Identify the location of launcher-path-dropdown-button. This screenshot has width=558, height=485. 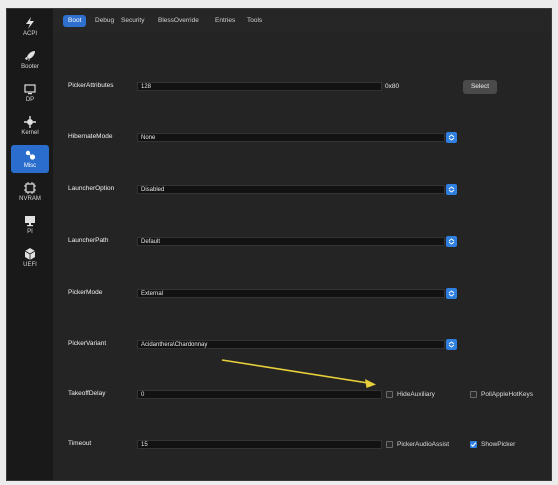
(451, 241).